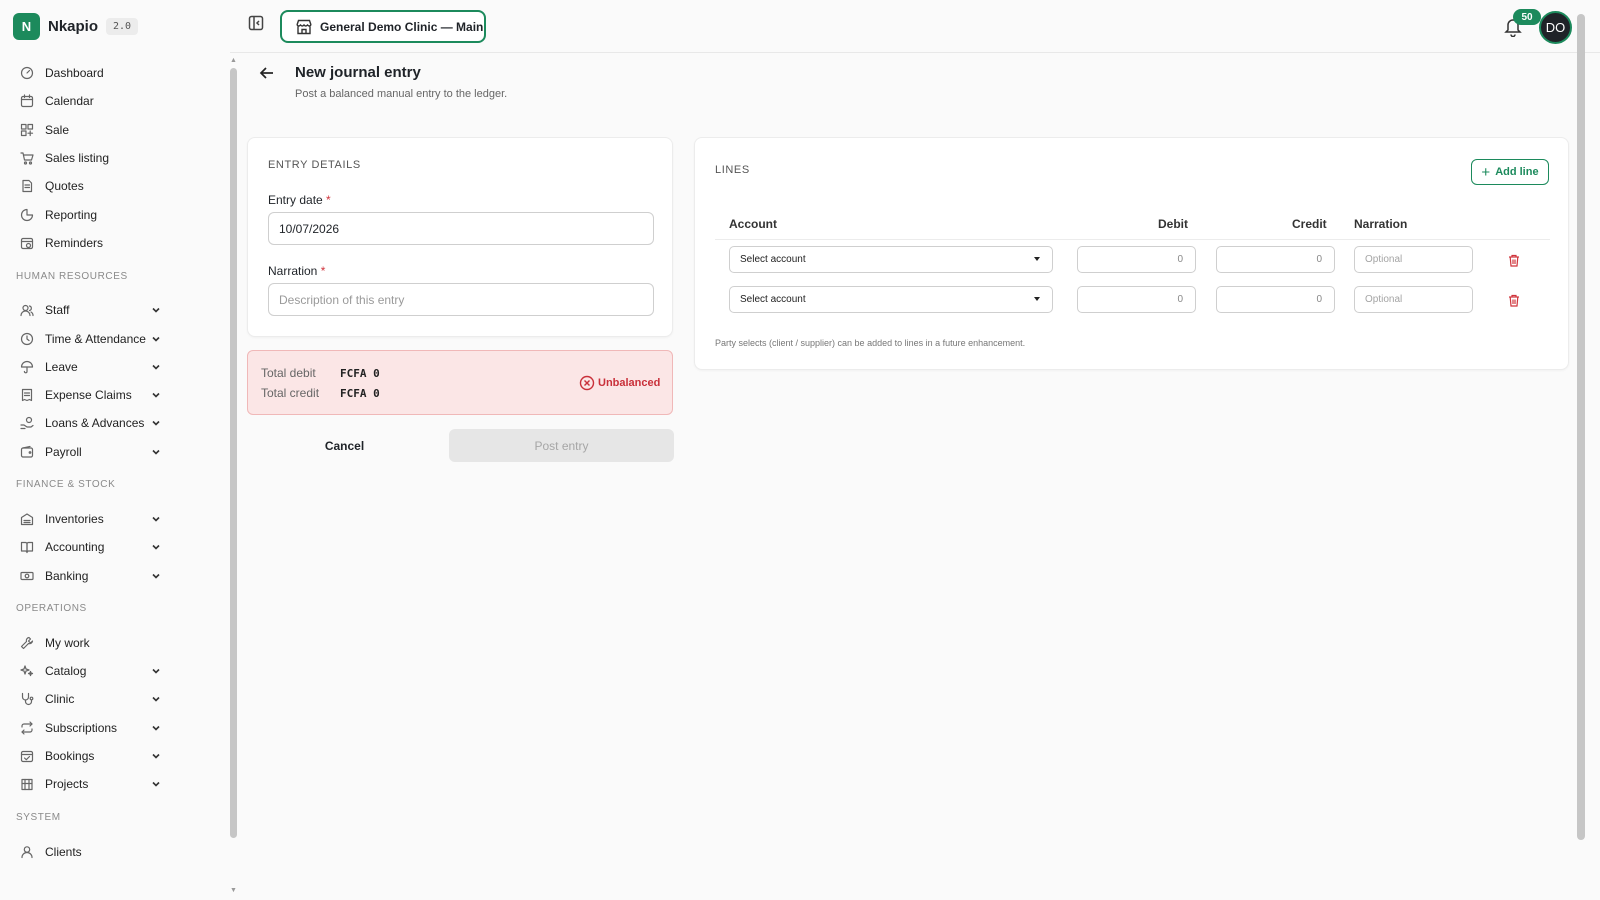 The image size is (1600, 900). I want to click on main-scrollbar, so click(1581, 427).